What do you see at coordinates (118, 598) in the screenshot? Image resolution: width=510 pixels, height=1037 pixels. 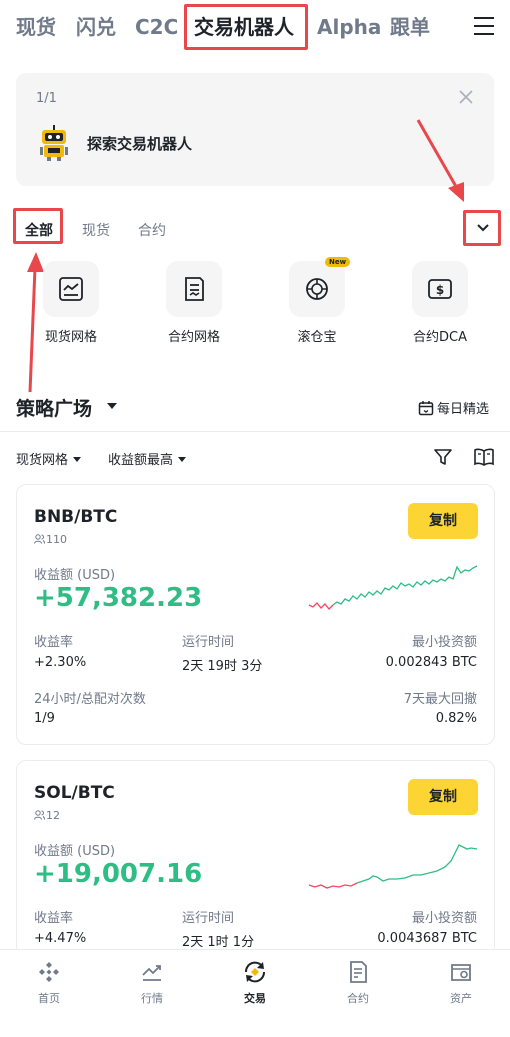 I see `profit-value: +57,382.23` at bounding box center [118, 598].